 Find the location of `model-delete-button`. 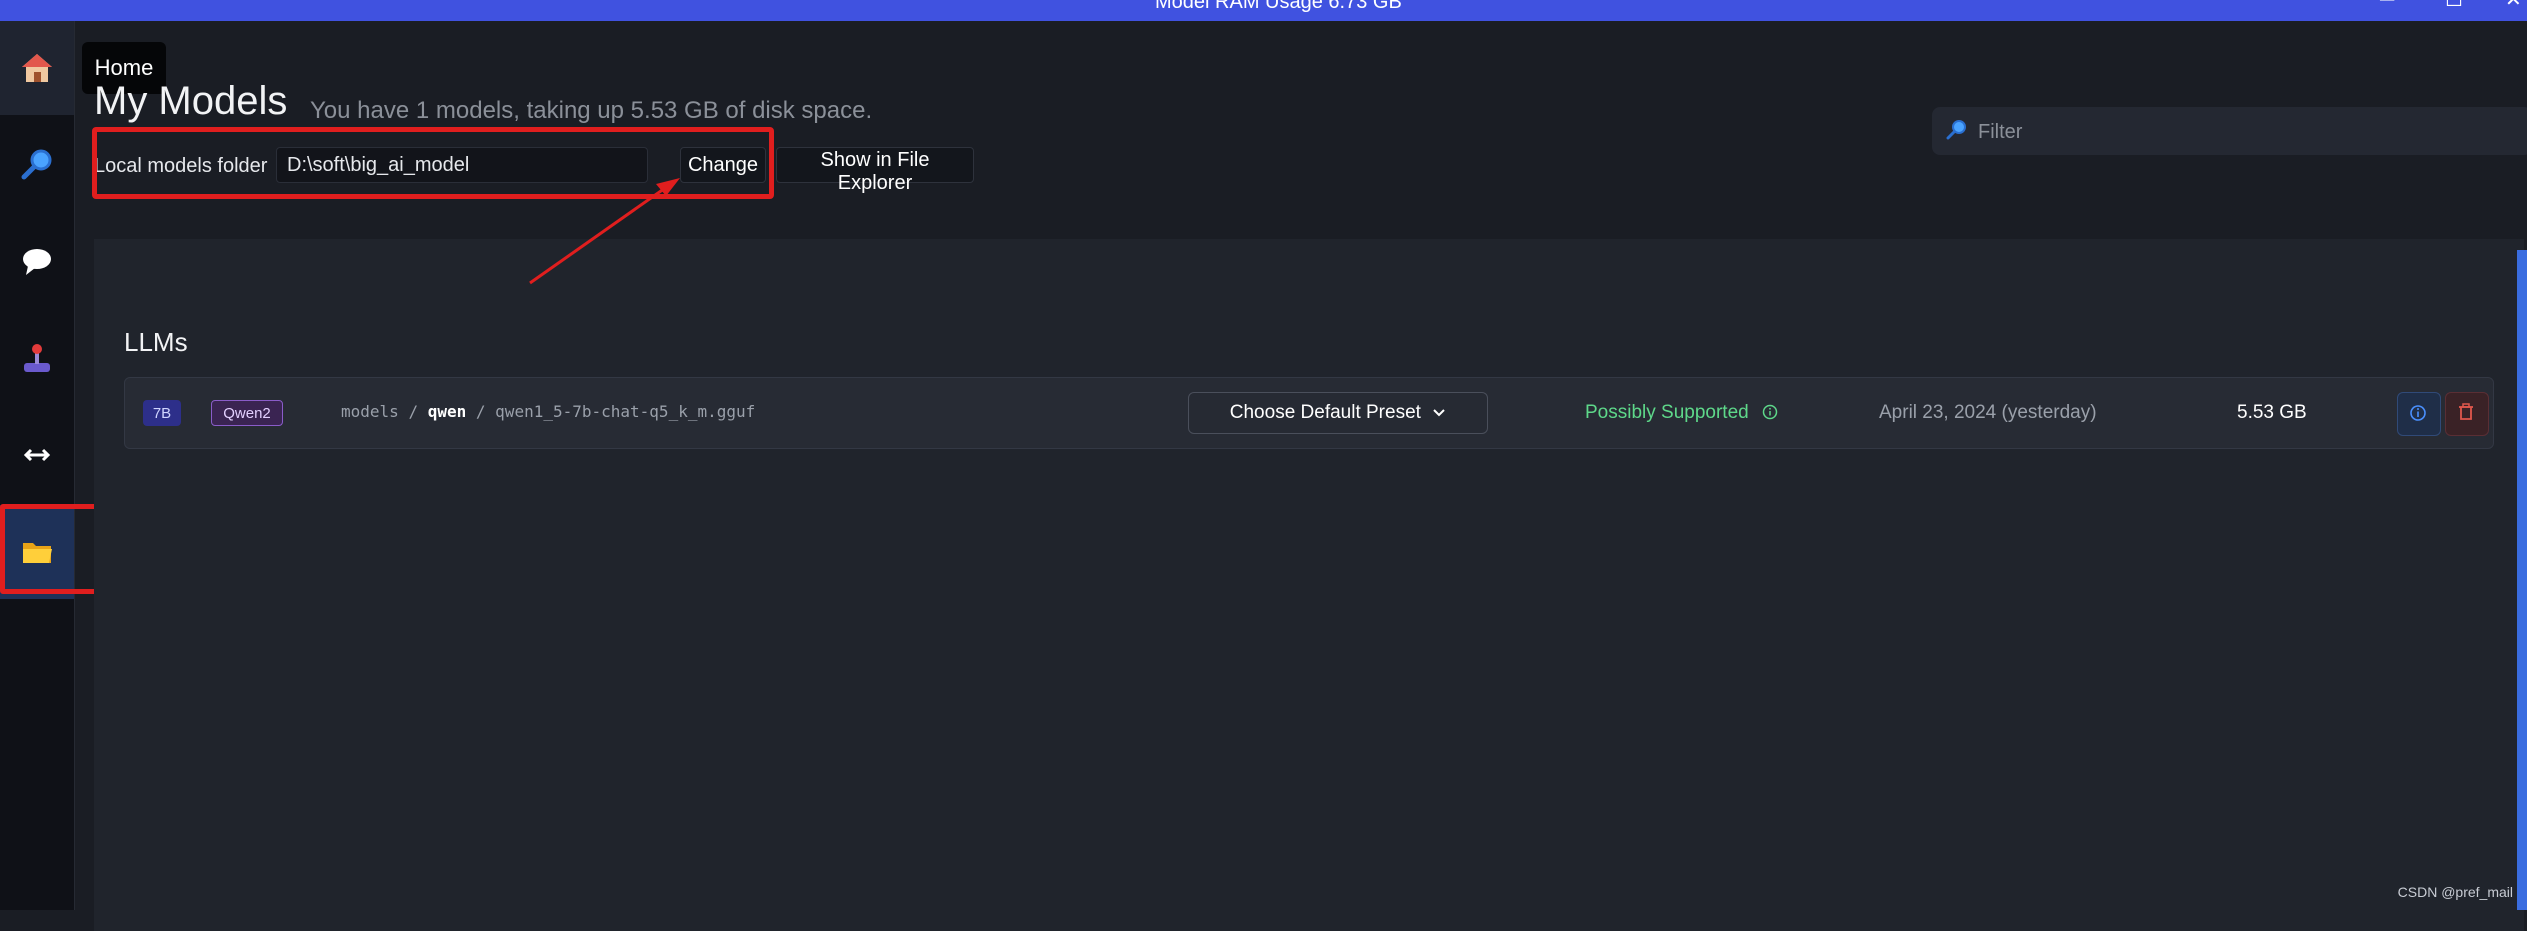

model-delete-button is located at coordinates (2467, 414).